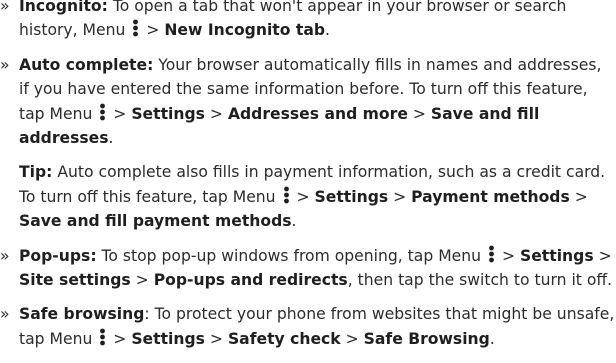  Describe the element at coordinates (245, 30) in the screenshot. I see `incognito-path-1: New Incognito tab` at that location.